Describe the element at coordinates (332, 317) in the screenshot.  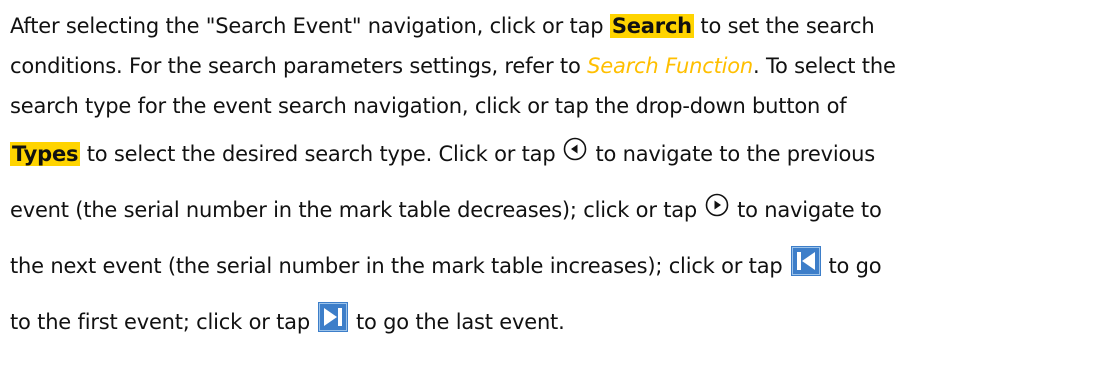
I see `last-event-icon` at that location.